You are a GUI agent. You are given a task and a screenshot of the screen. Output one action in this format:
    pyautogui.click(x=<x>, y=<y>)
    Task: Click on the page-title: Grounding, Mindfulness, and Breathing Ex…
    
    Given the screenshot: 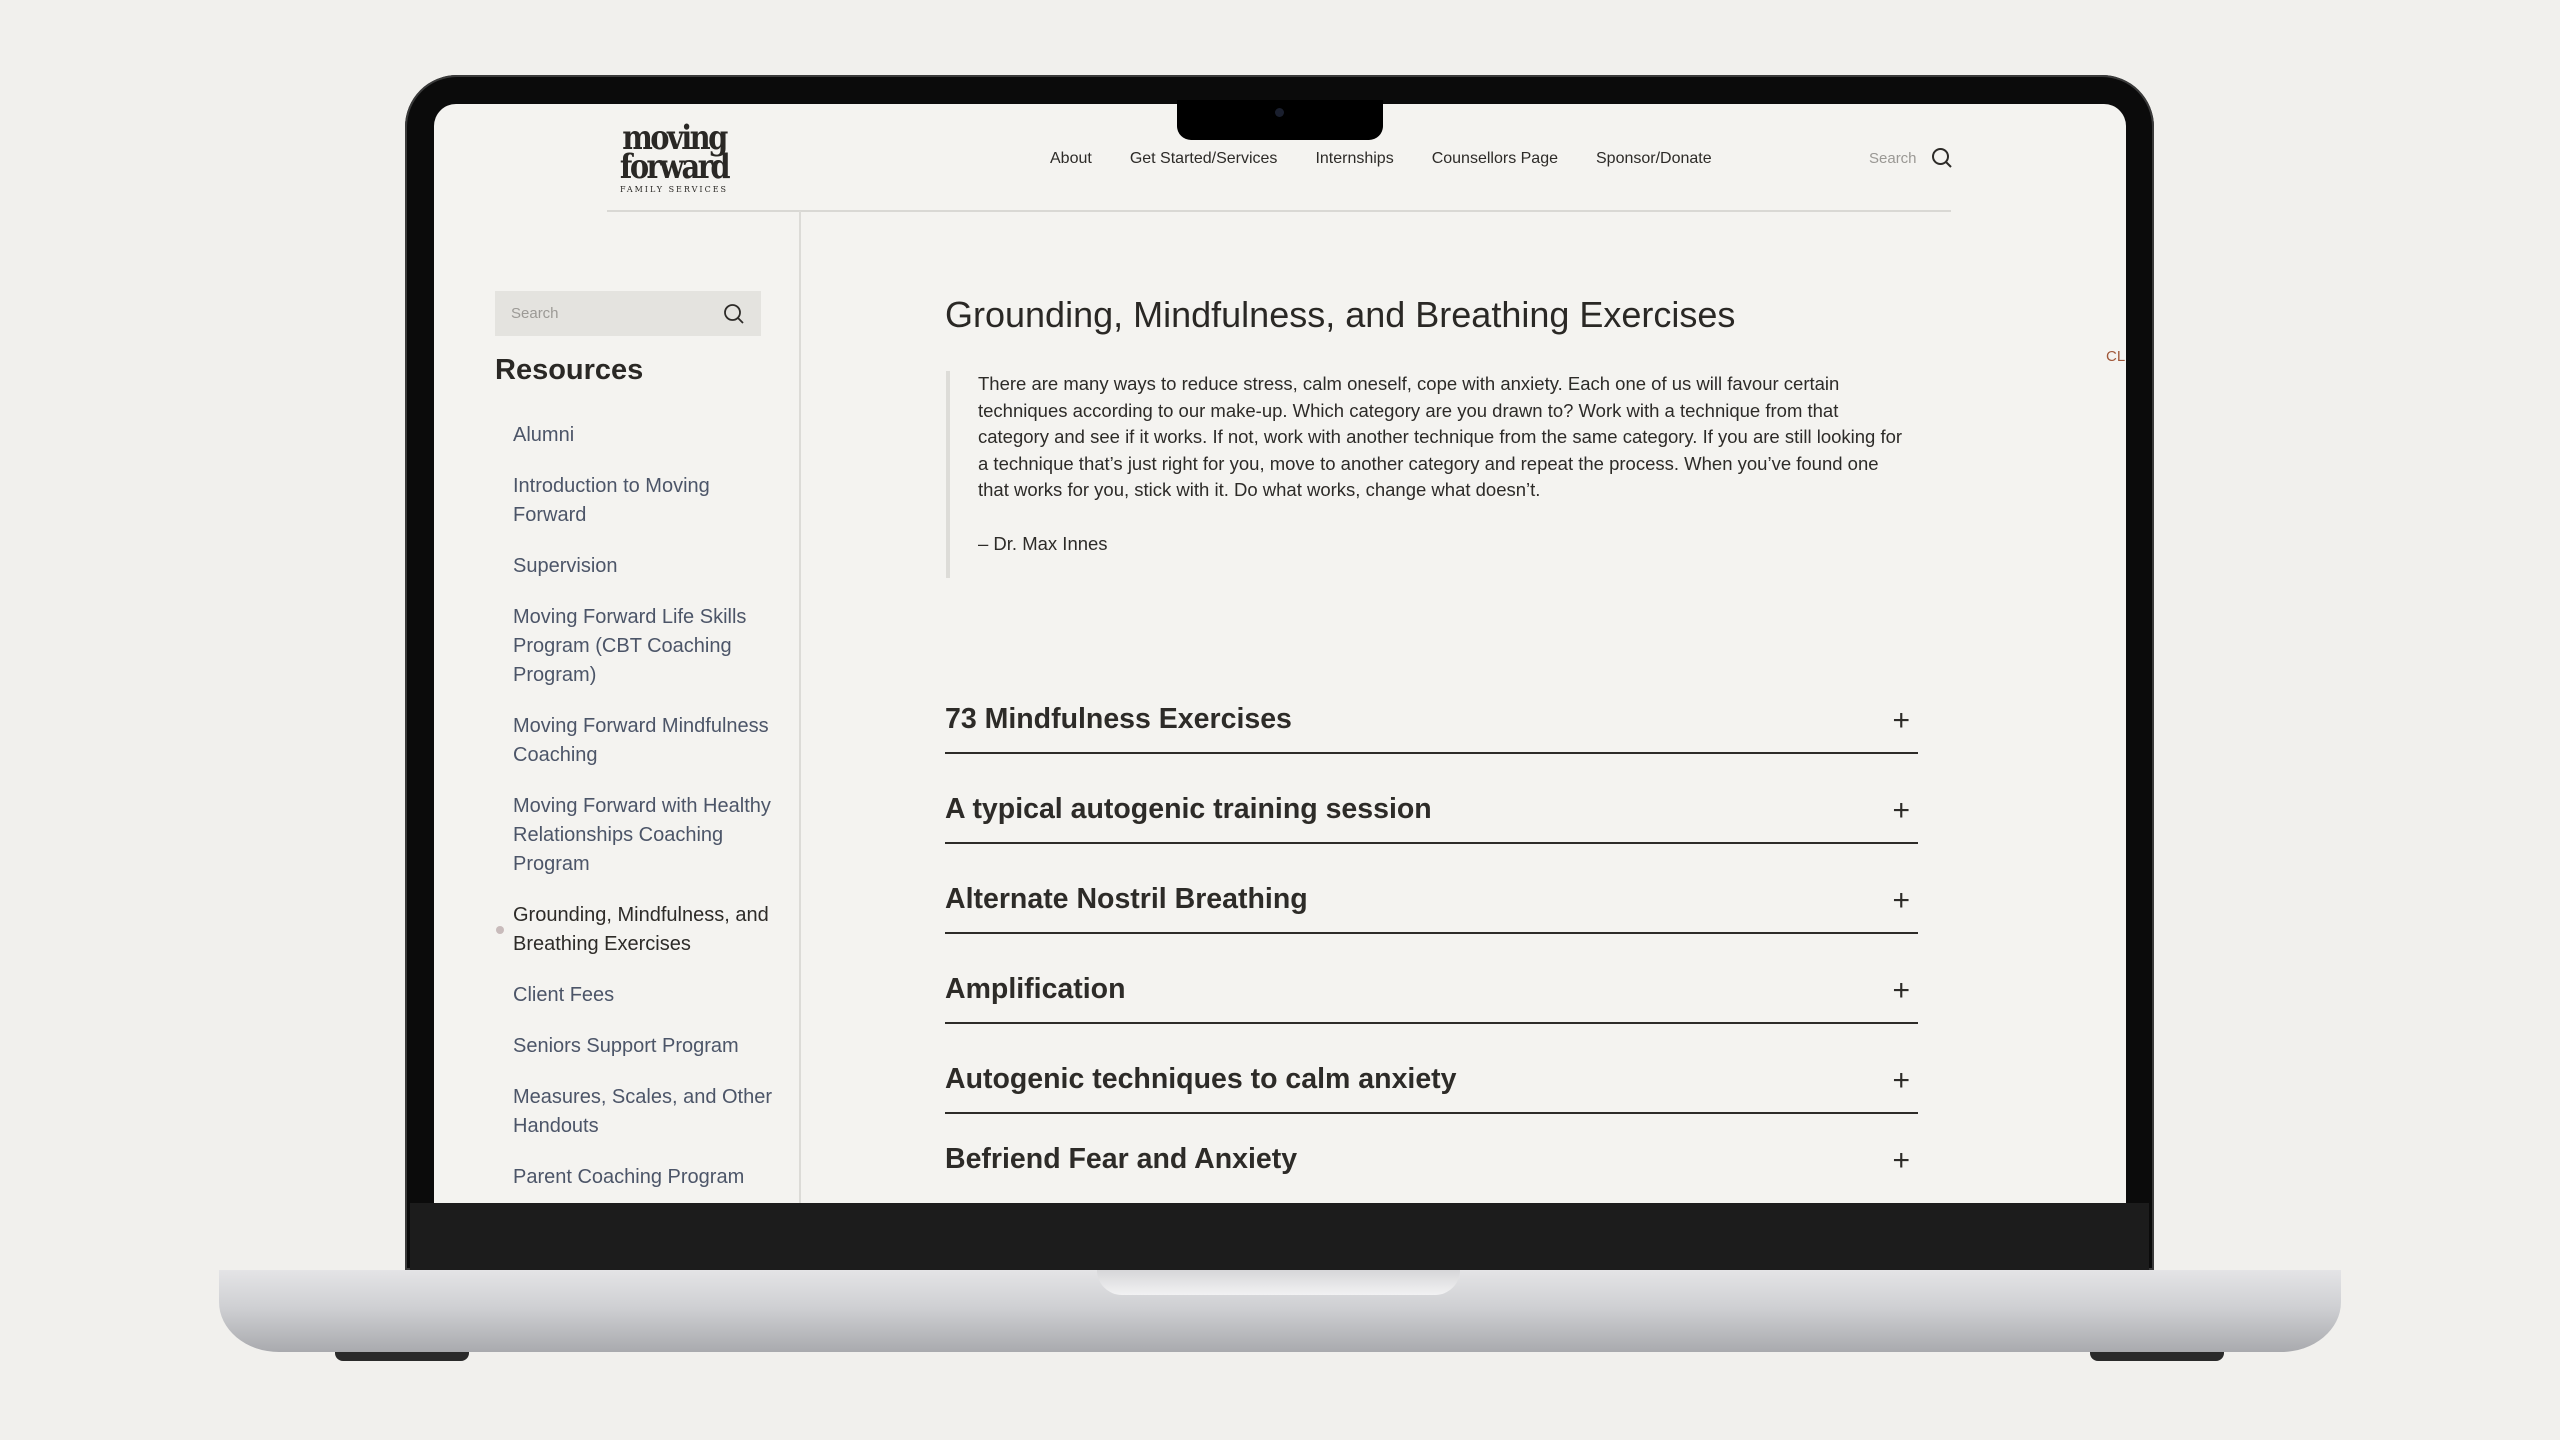 What is the action you would take?
    pyautogui.click(x=1340, y=314)
    